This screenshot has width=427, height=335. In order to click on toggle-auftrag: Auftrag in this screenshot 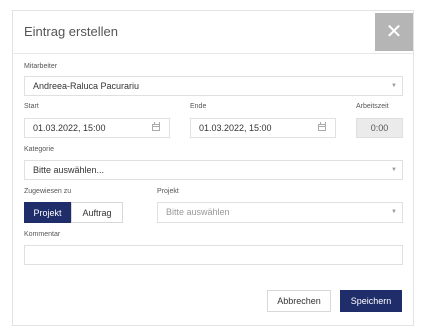, I will do `click(97, 212)`.